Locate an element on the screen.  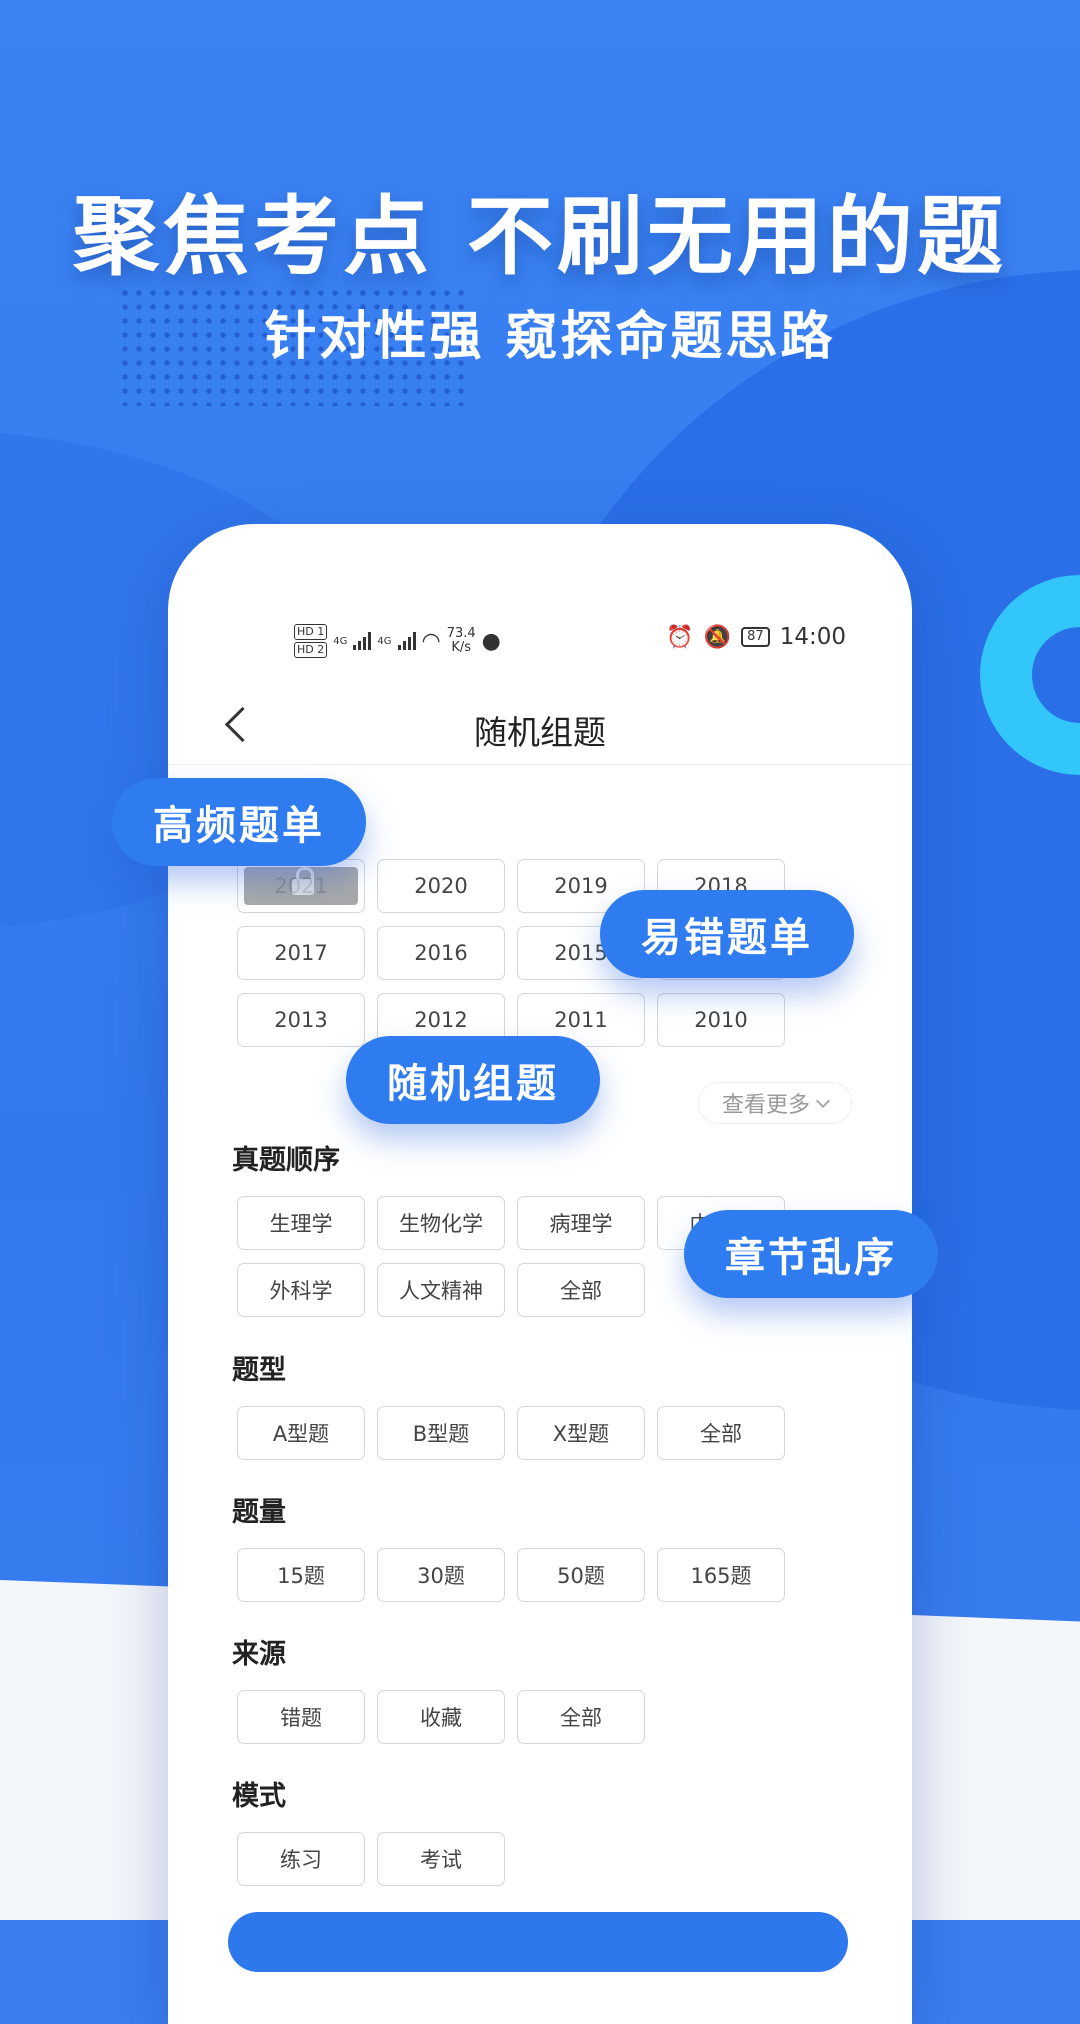
section-title-type: 题型 is located at coordinates (259, 1370).